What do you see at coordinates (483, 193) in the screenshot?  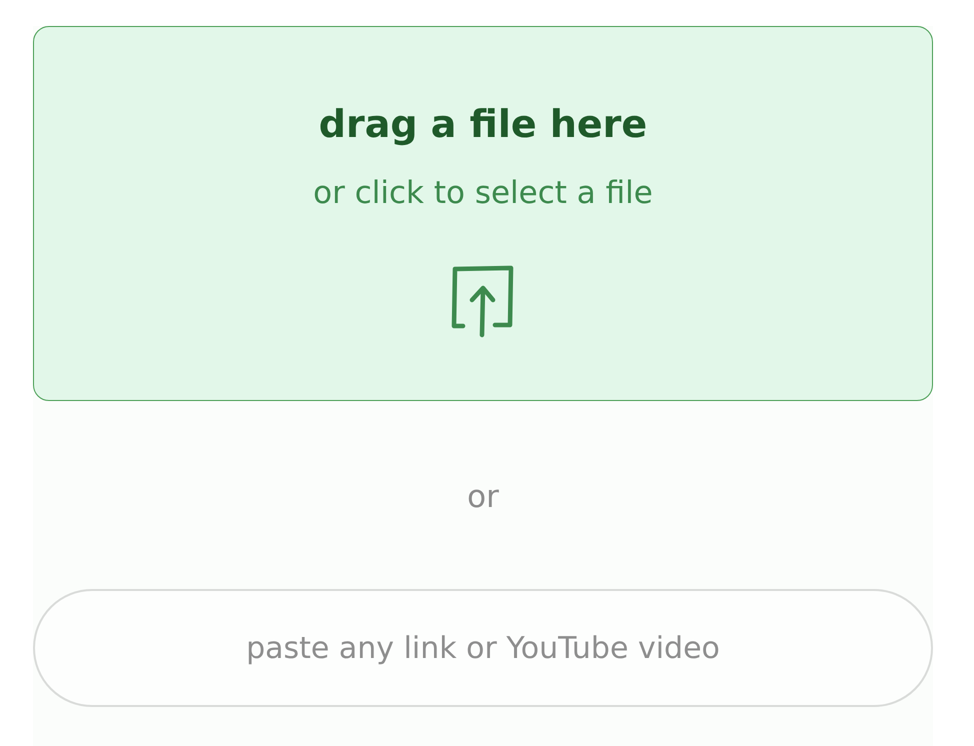 I see `drop-zone-subtitle: or click to select a file` at bounding box center [483, 193].